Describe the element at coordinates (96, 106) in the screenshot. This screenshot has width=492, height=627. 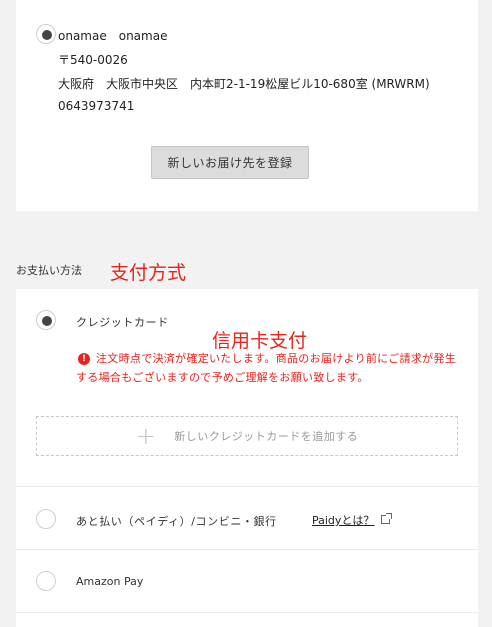
I see `address-phone: 0643973741` at that location.